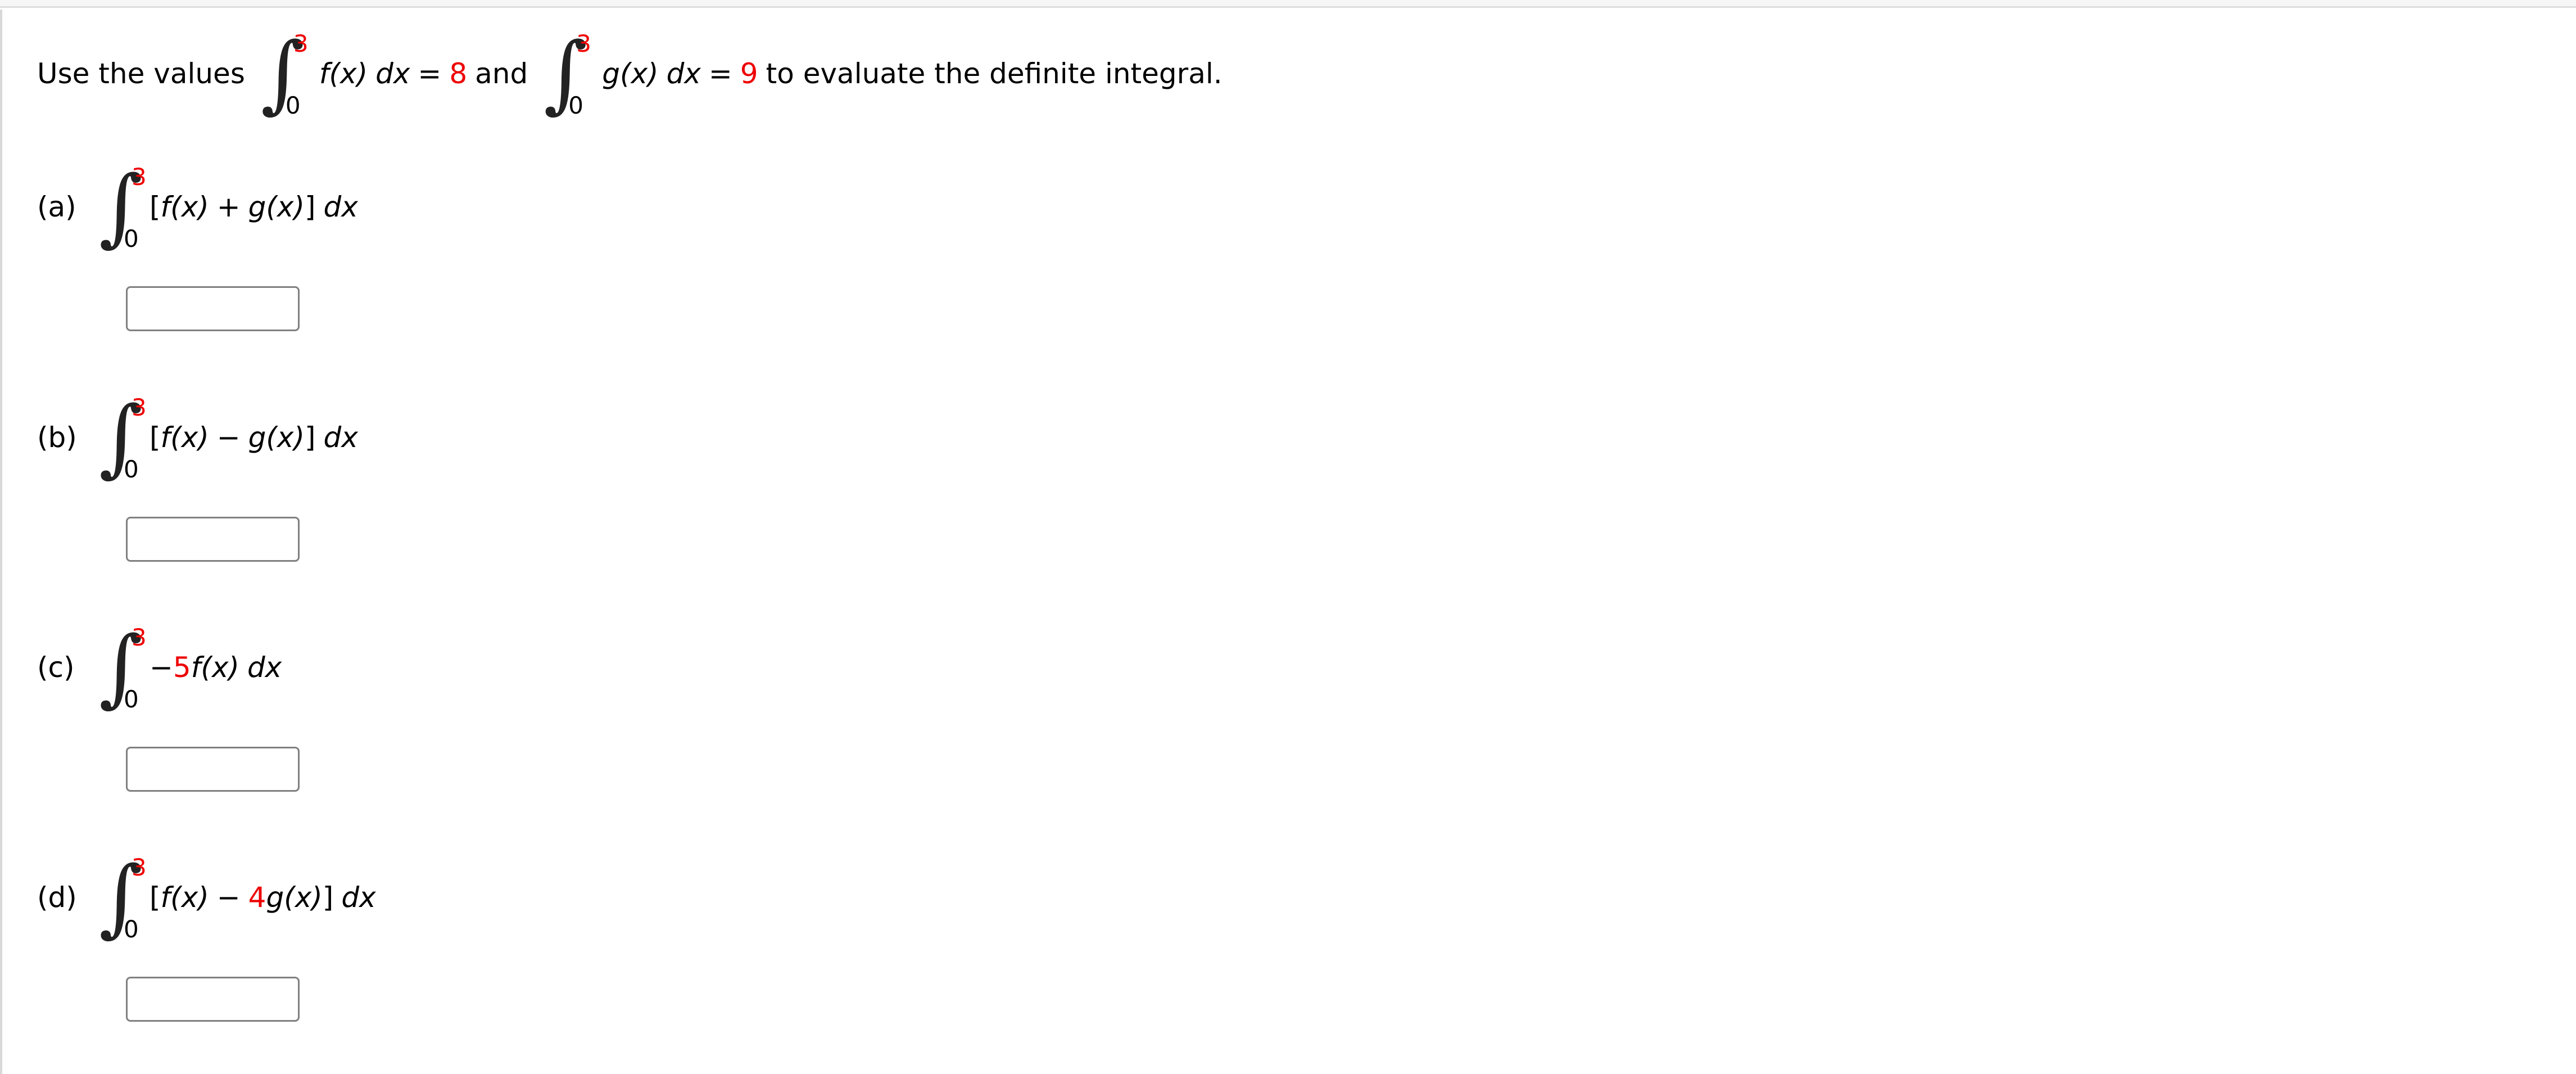 Image resolution: width=2576 pixels, height=1074 pixels. What do you see at coordinates (328, 897) in the screenshot?
I see `bracket-close-d: ]` at bounding box center [328, 897].